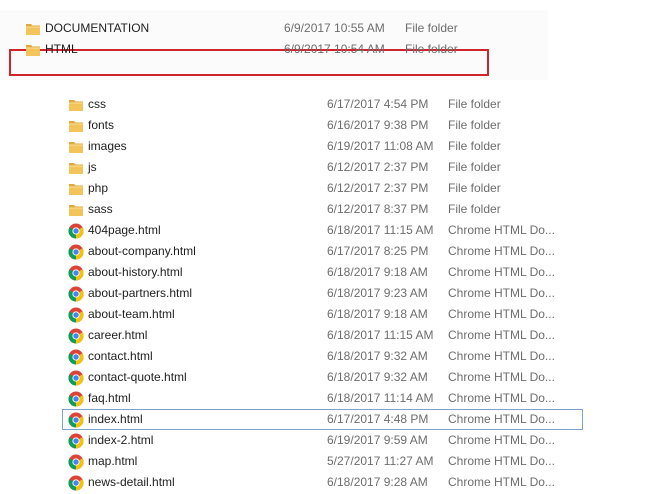 The width and height of the screenshot is (651, 494). What do you see at coordinates (109, 398) in the screenshot?
I see `item-name: faq.html` at bounding box center [109, 398].